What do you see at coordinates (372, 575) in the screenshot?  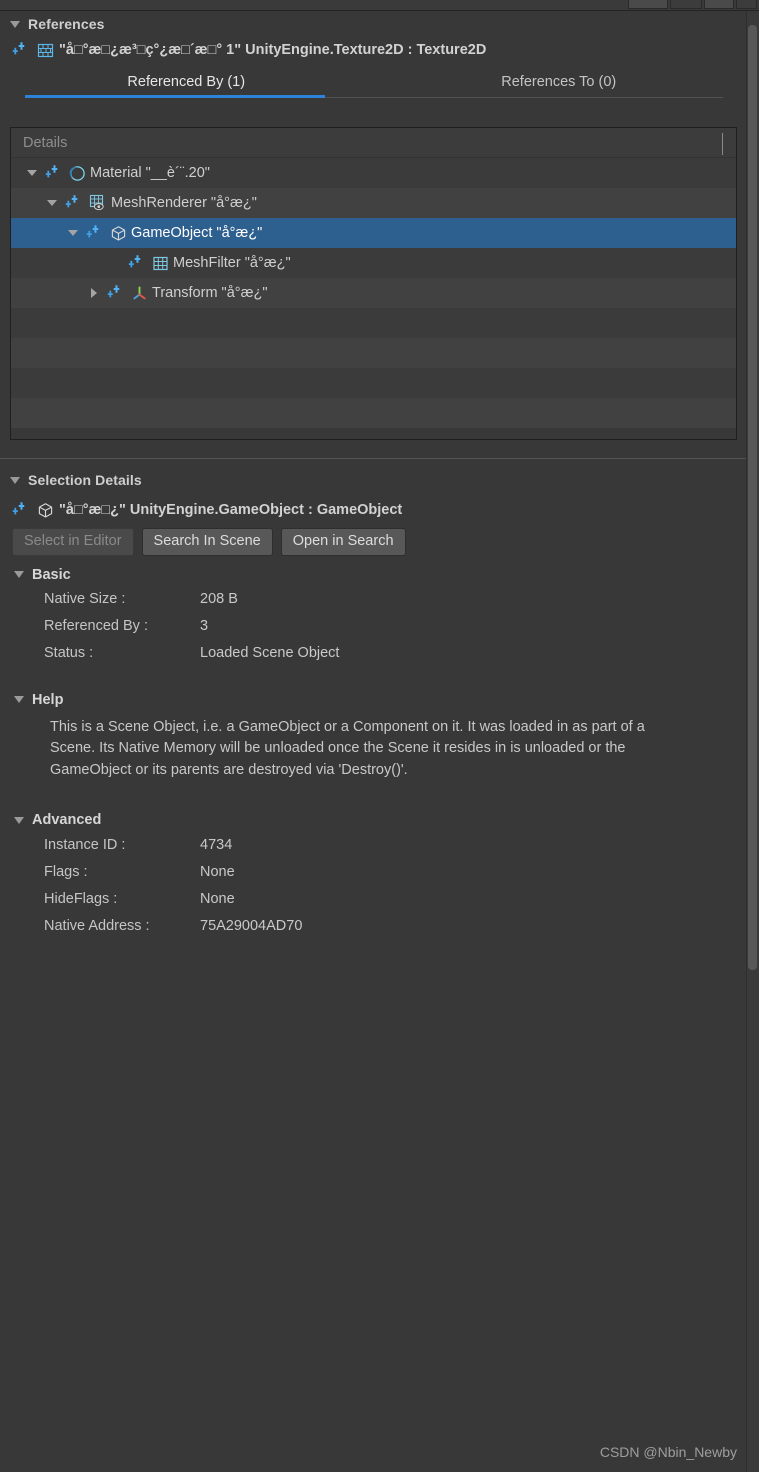 I see `basic-group-header: Basic` at bounding box center [372, 575].